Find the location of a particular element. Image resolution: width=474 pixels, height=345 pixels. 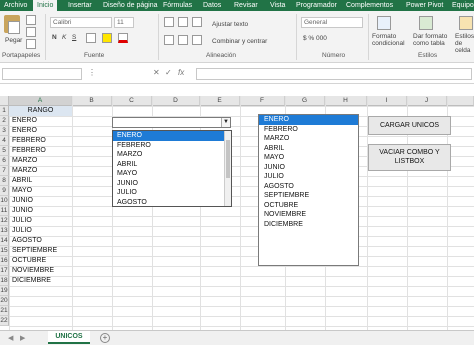

row-header: 9 is located at coordinates (4, 191).